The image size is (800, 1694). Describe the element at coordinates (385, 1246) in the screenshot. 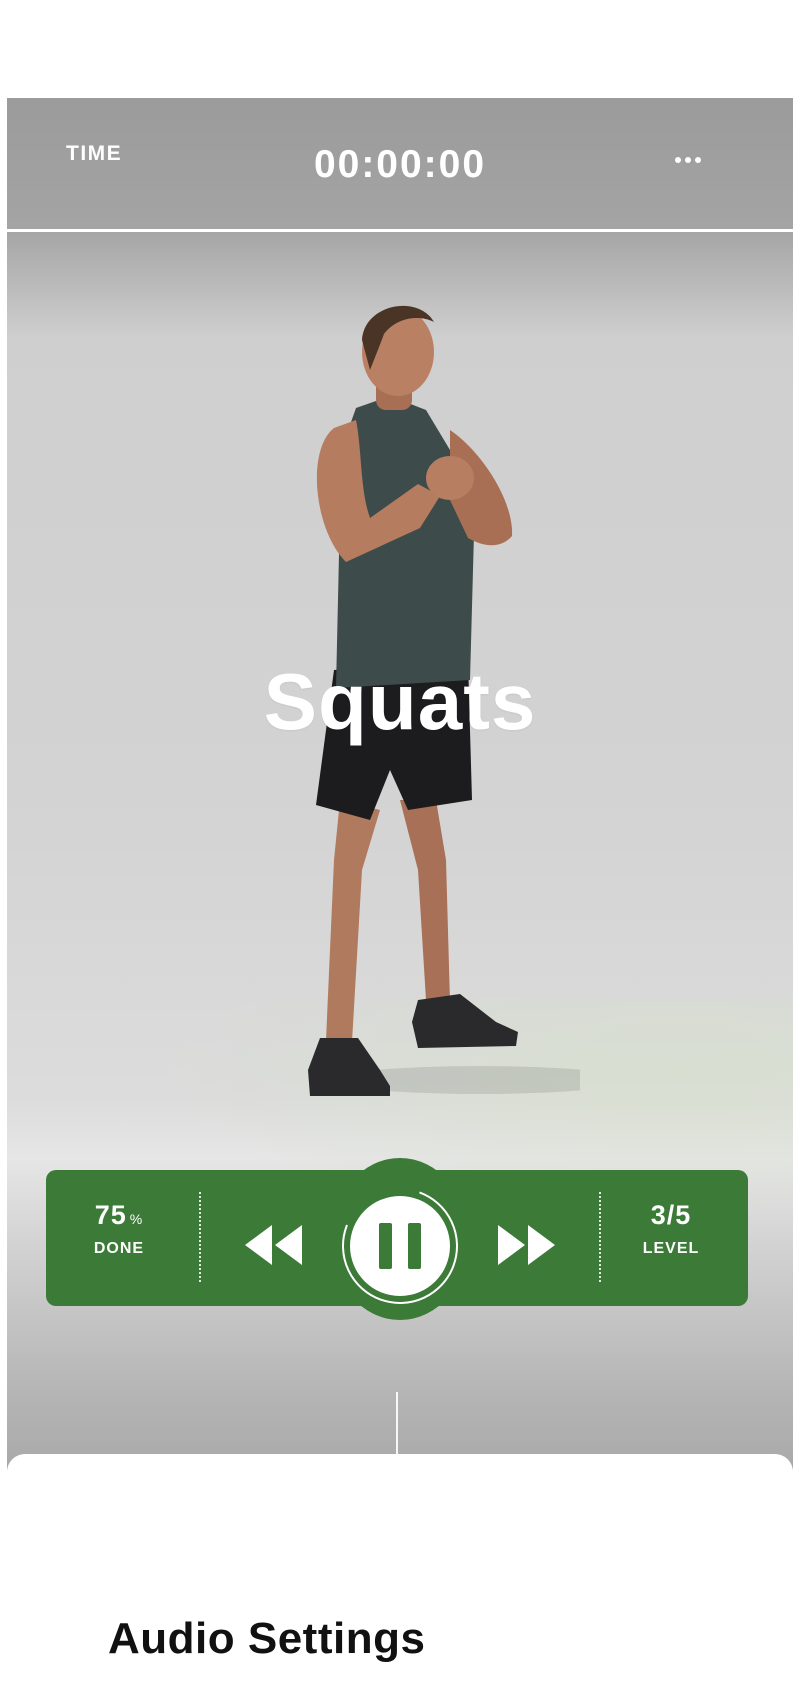

I see `pause-icon` at that location.